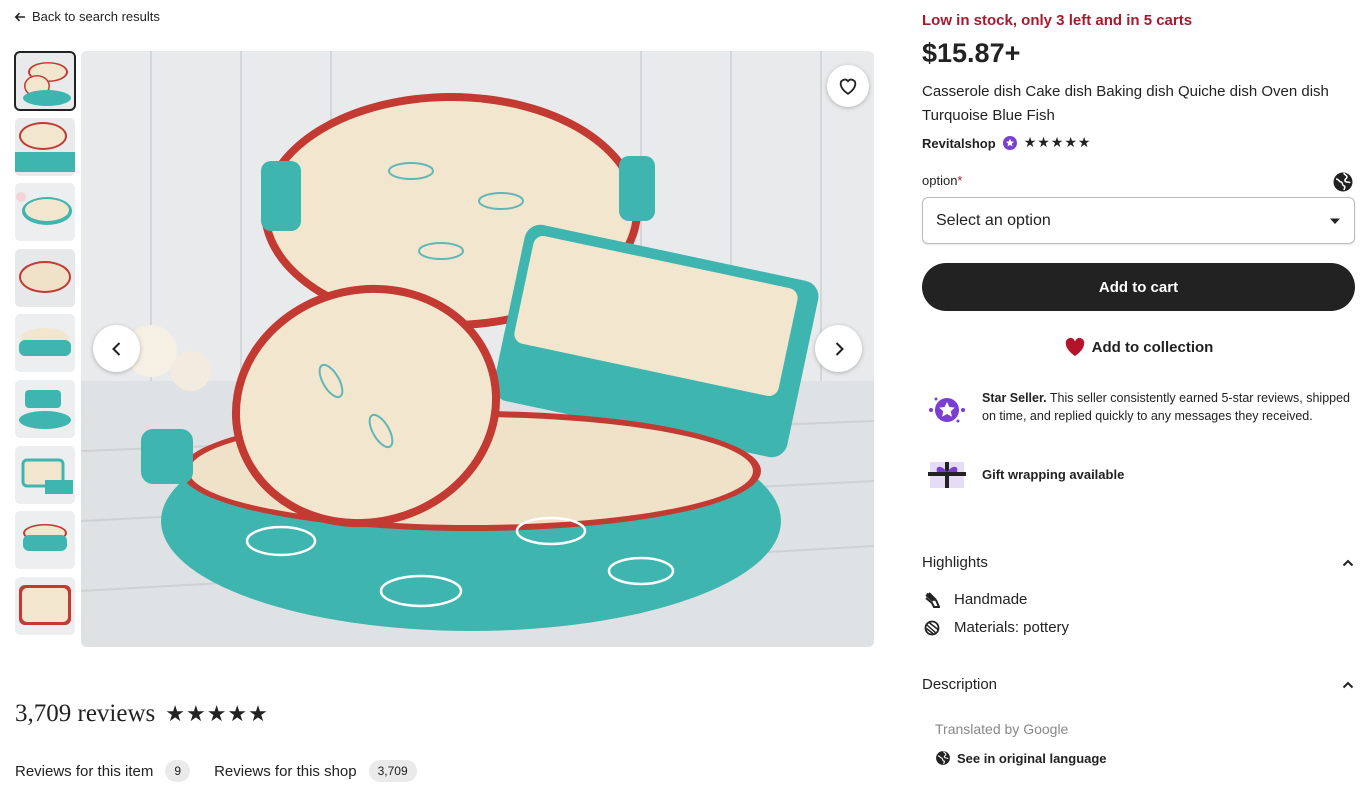 This screenshot has height=789, width=1371. Describe the element at coordinates (947, 410) in the screenshot. I see `star-seller-icon` at that location.